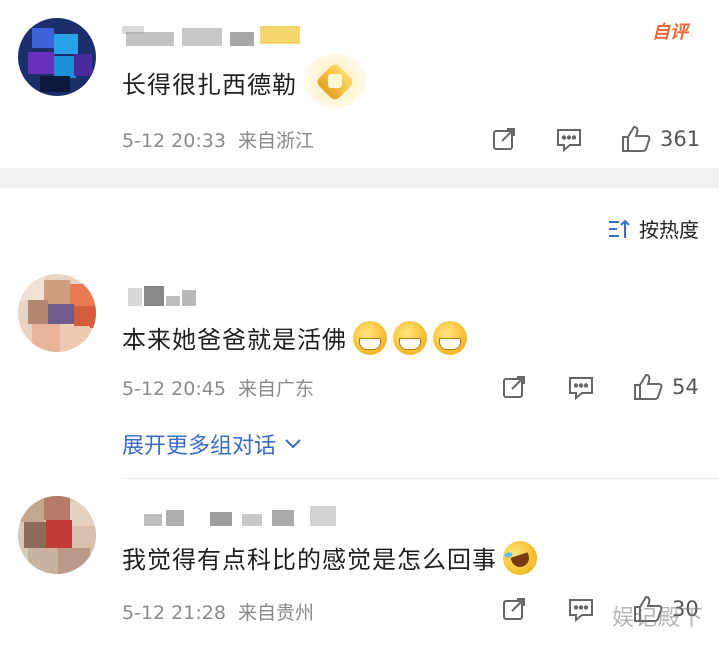 Image resolution: width=719 pixels, height=646 pixels. Describe the element at coordinates (658, 618) in the screenshot. I see `watermark: 娱记殿下` at that location.